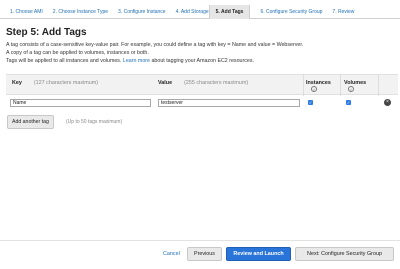 The width and height of the screenshot is (400, 269). I want to click on volumes-info-icon: i, so click(351, 89).